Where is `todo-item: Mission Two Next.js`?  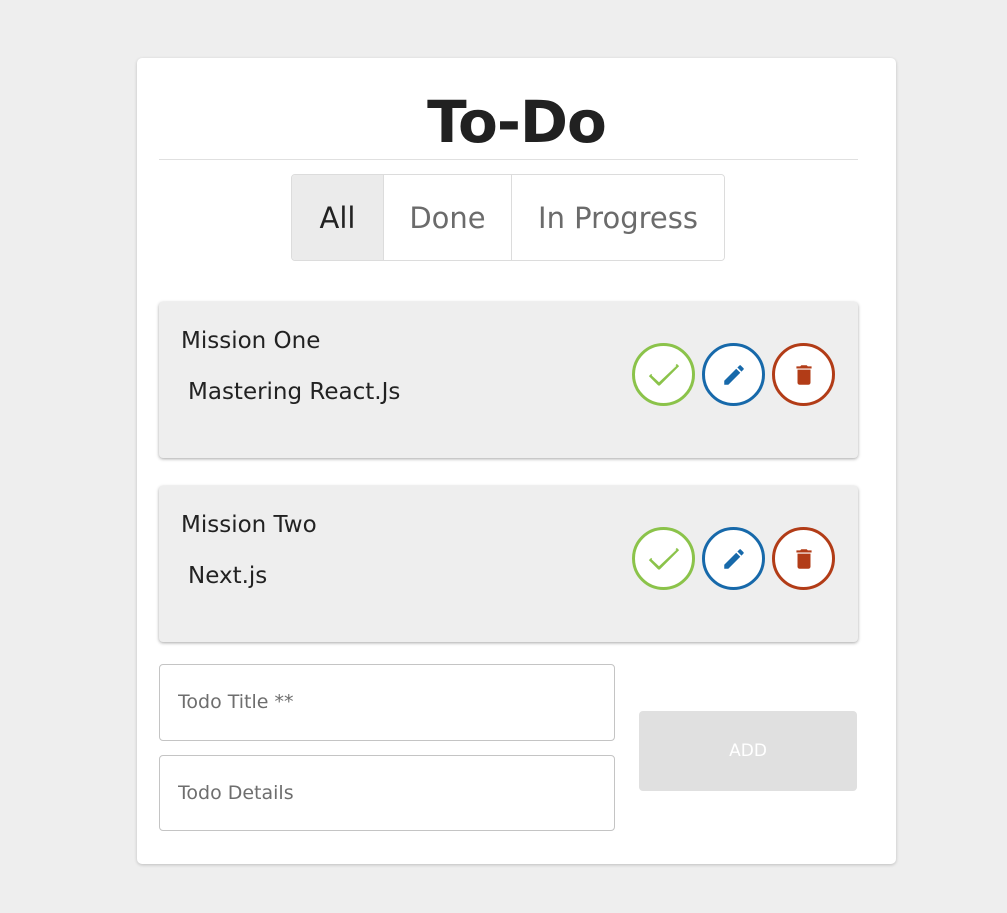
todo-item: Mission Two Next.js is located at coordinates (508, 564).